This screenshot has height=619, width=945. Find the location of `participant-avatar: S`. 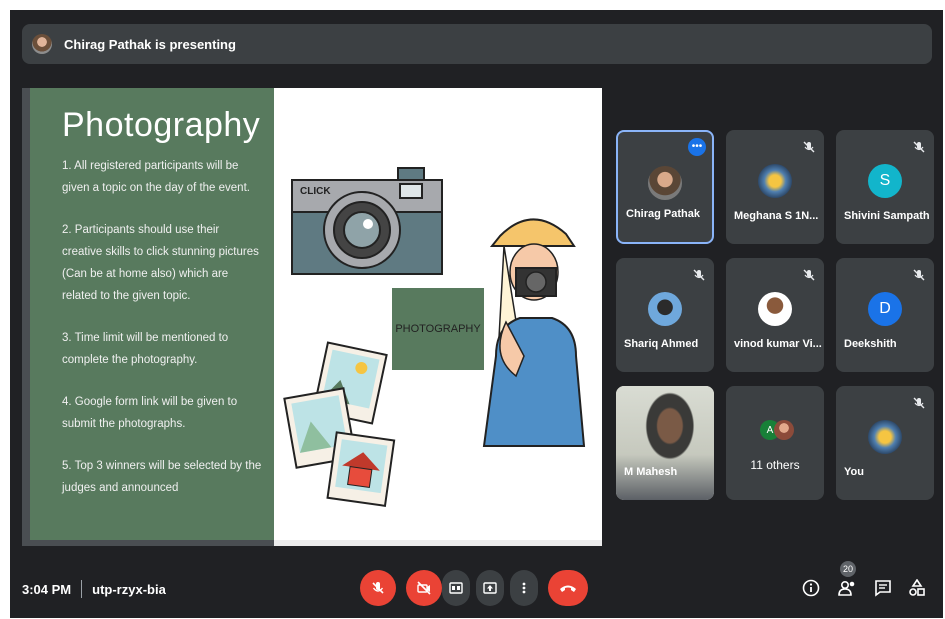

participant-avatar: S is located at coordinates (885, 181).